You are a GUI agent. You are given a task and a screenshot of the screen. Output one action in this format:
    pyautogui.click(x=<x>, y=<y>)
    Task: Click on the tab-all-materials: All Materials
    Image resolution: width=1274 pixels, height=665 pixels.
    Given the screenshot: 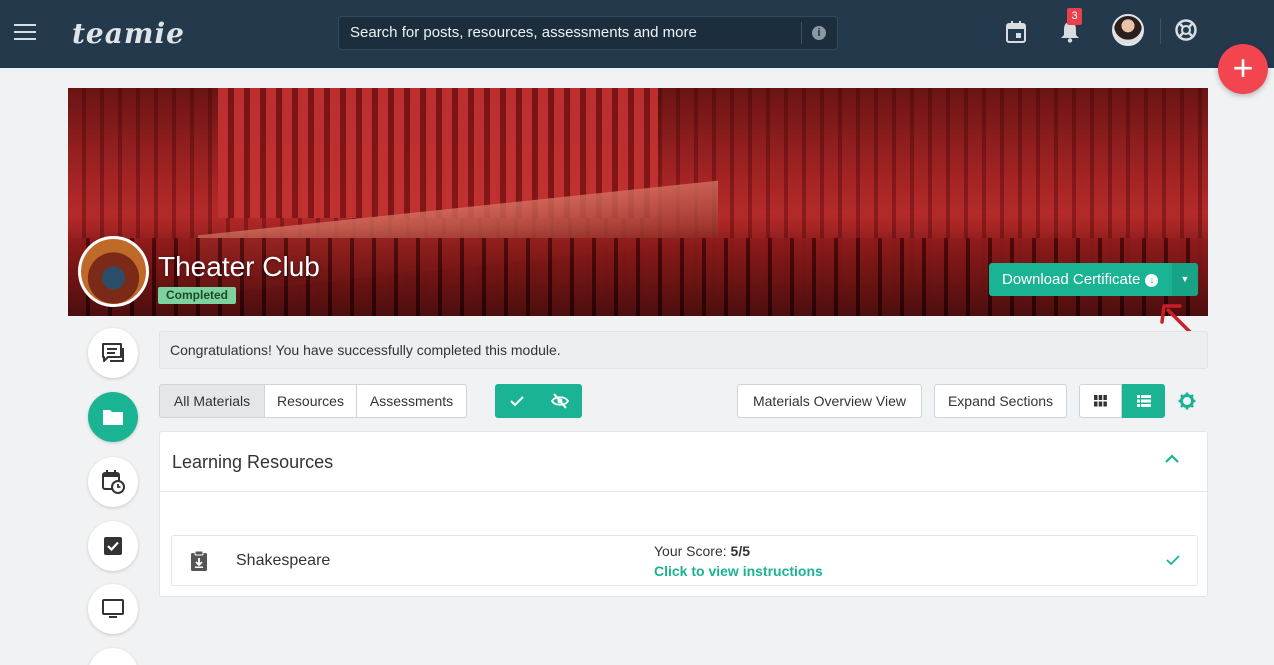 What is the action you would take?
    pyautogui.click(x=212, y=401)
    